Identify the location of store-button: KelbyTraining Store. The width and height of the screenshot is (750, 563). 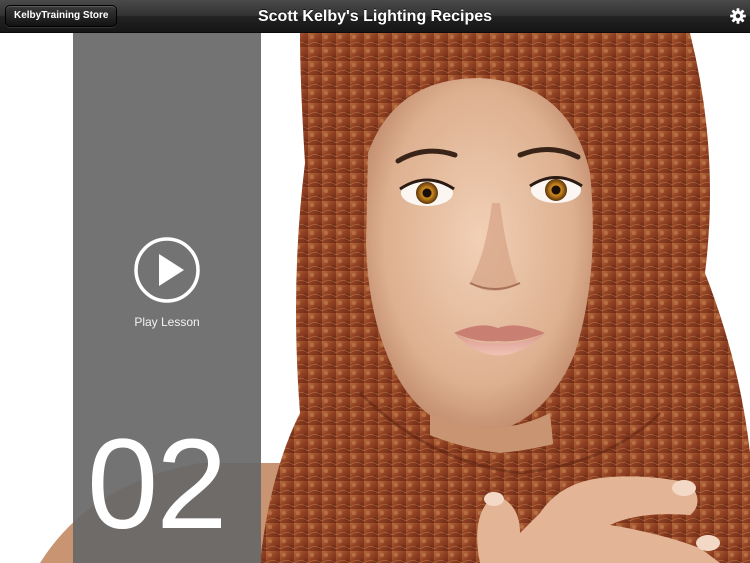
(61, 16).